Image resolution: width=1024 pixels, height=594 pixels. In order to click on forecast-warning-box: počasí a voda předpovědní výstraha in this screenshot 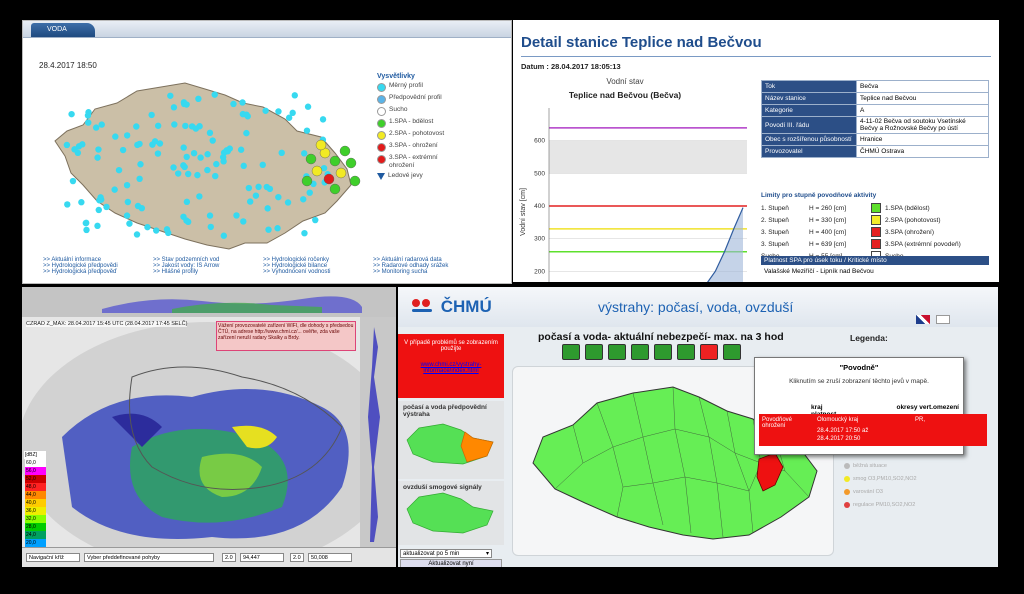, I will do `click(451, 440)`.